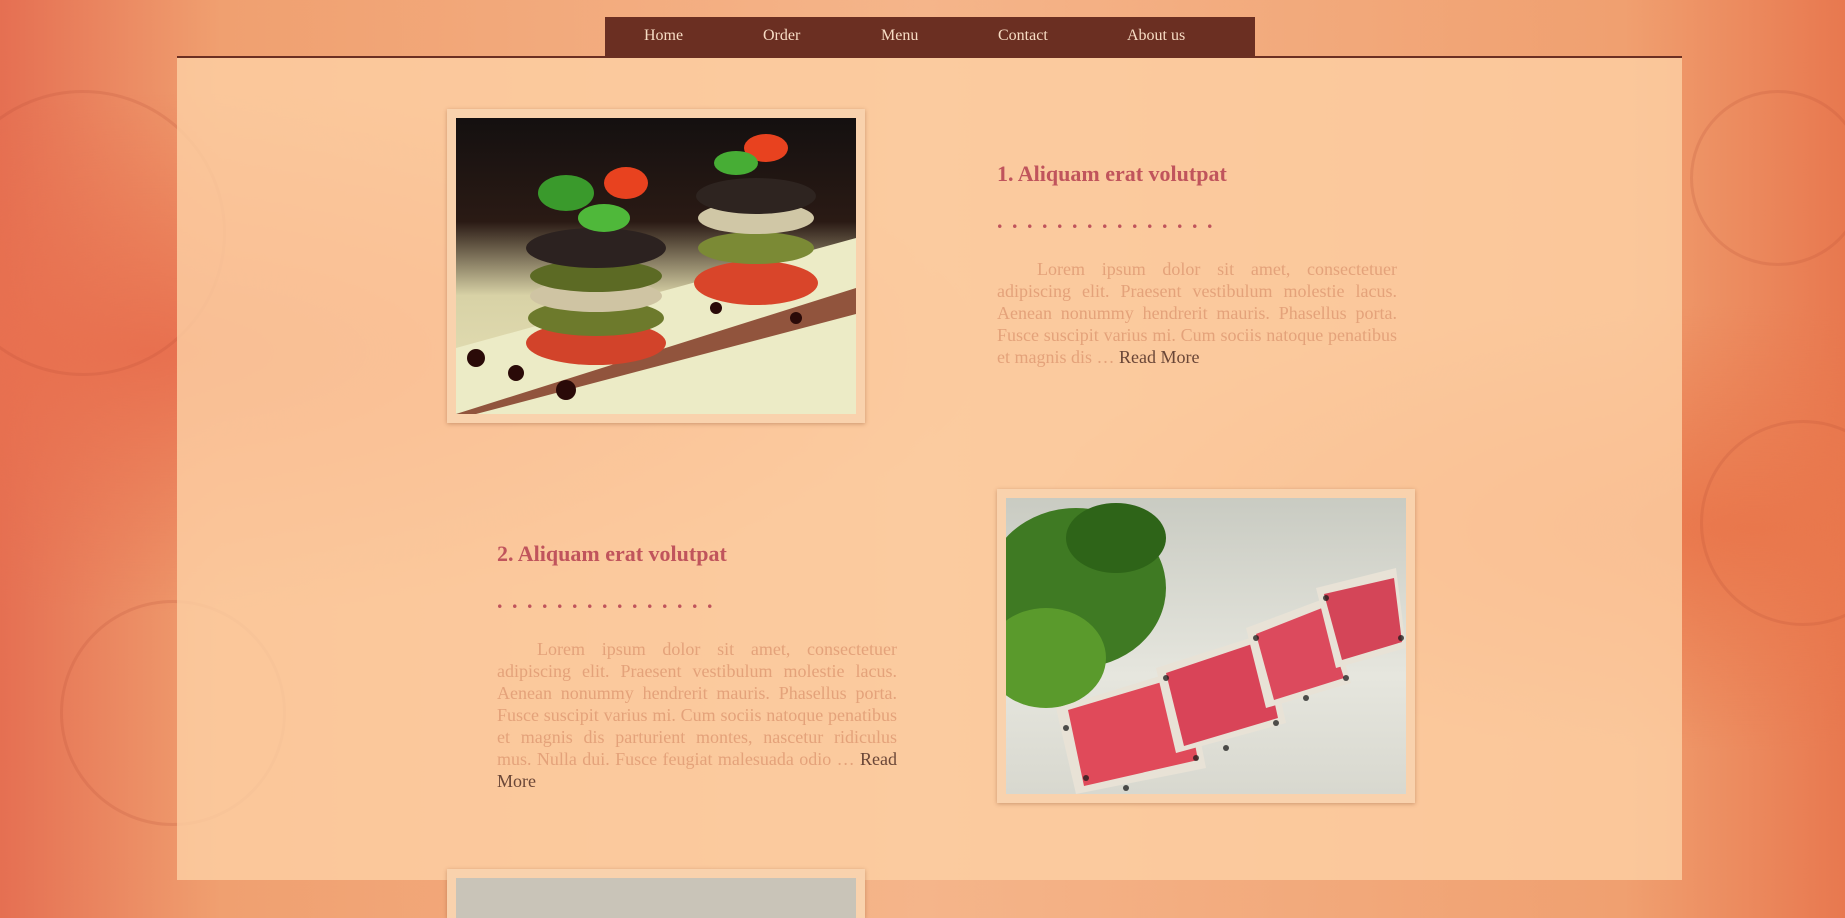 This screenshot has height=918, width=1845. What do you see at coordinates (1023, 36) in the screenshot?
I see `nav-item-contact: Contact` at bounding box center [1023, 36].